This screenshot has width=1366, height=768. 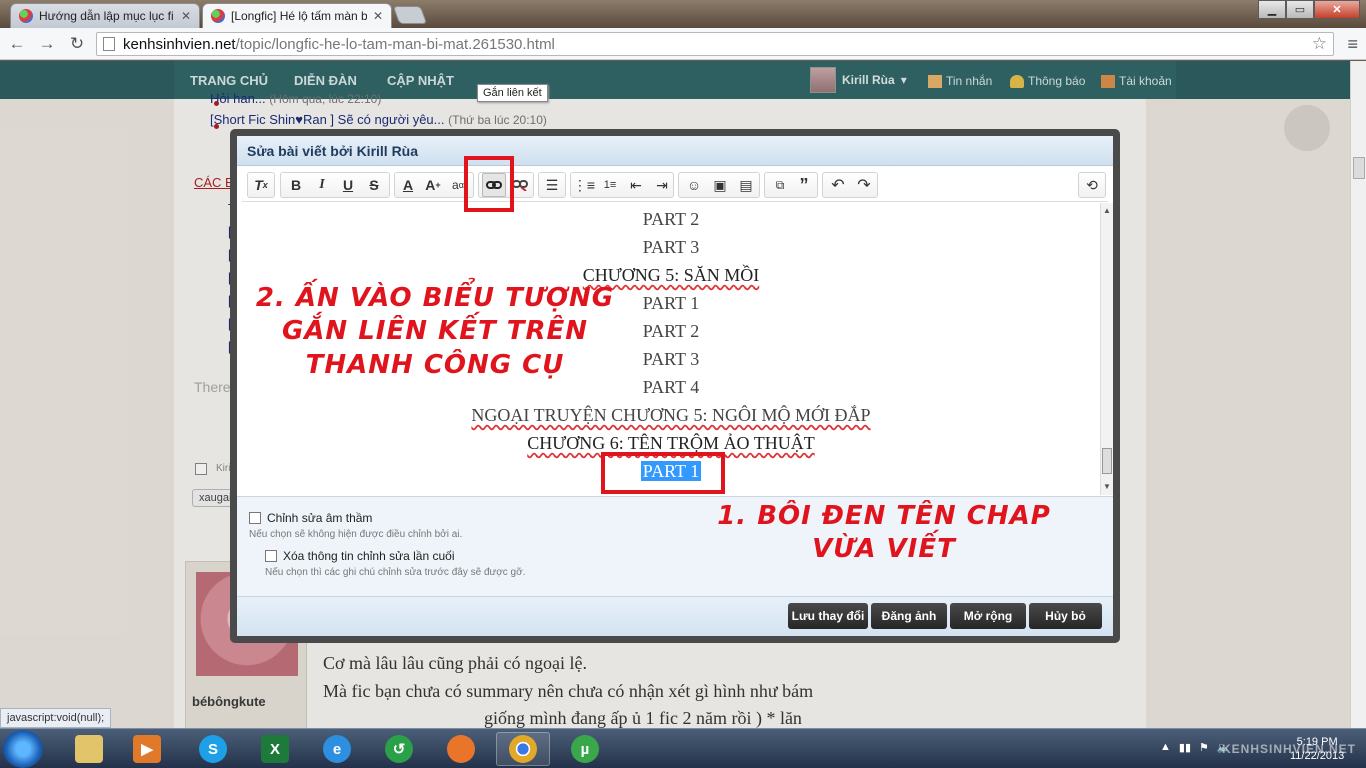 I want to click on toggle-source-icon: ⟲, so click(x=1092, y=185).